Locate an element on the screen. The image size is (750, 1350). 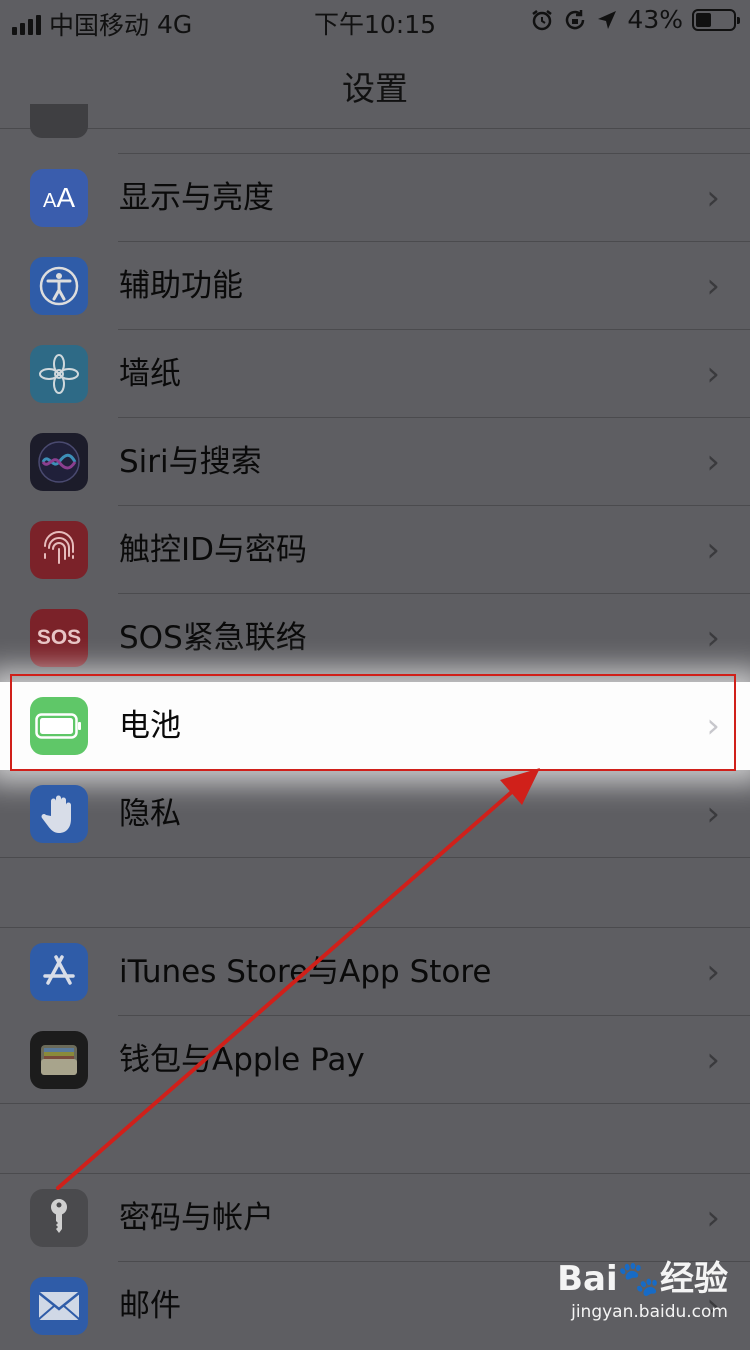
settings-row-label: 墙纸 is located at coordinates (150, 374).